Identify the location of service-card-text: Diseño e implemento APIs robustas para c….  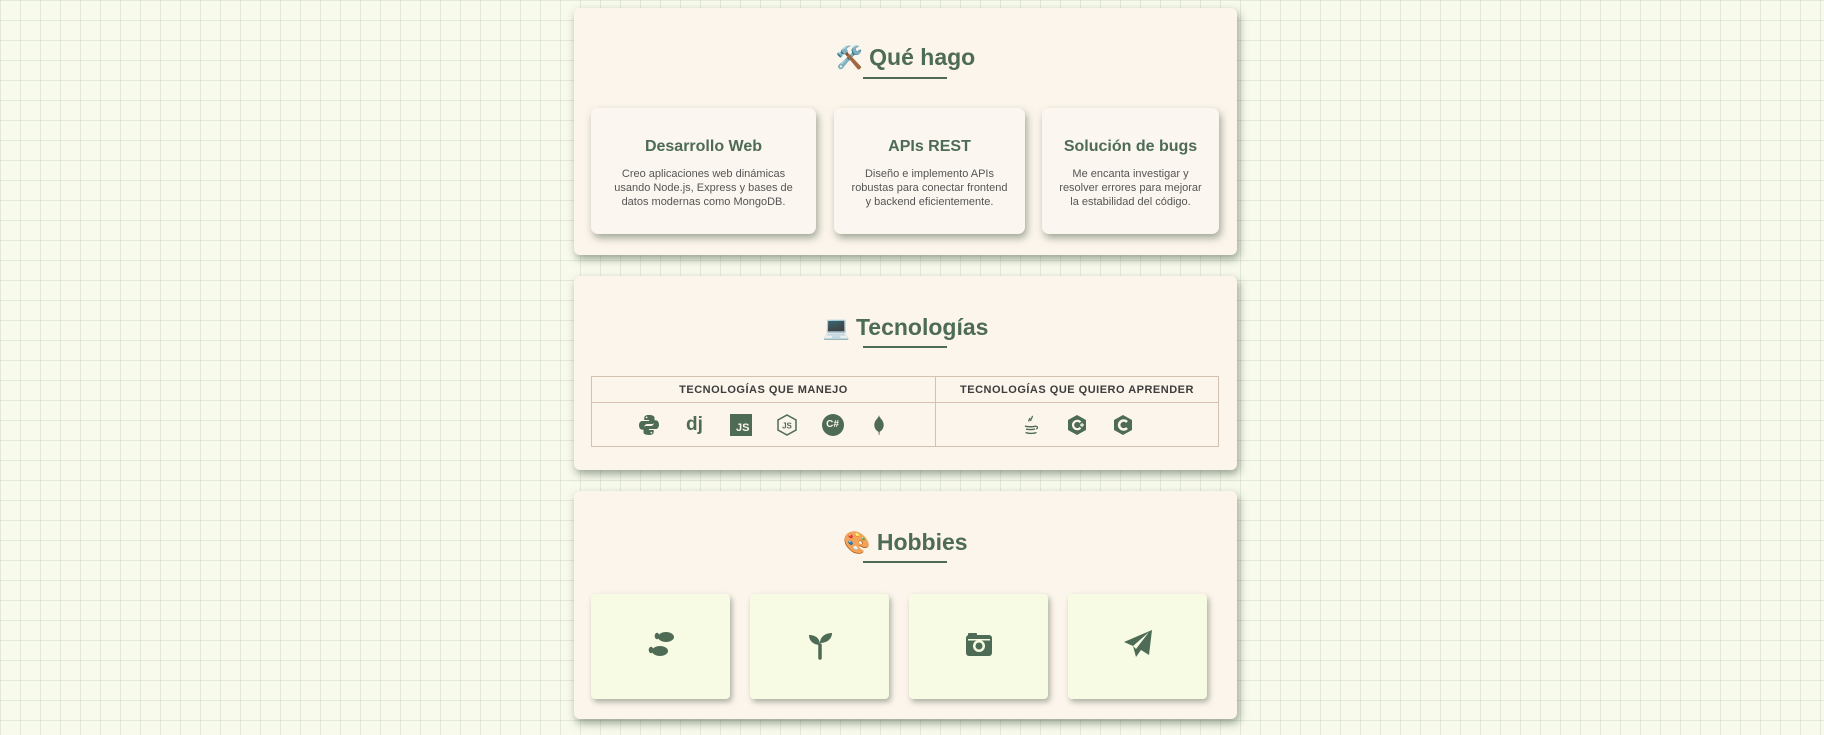
(929, 188).